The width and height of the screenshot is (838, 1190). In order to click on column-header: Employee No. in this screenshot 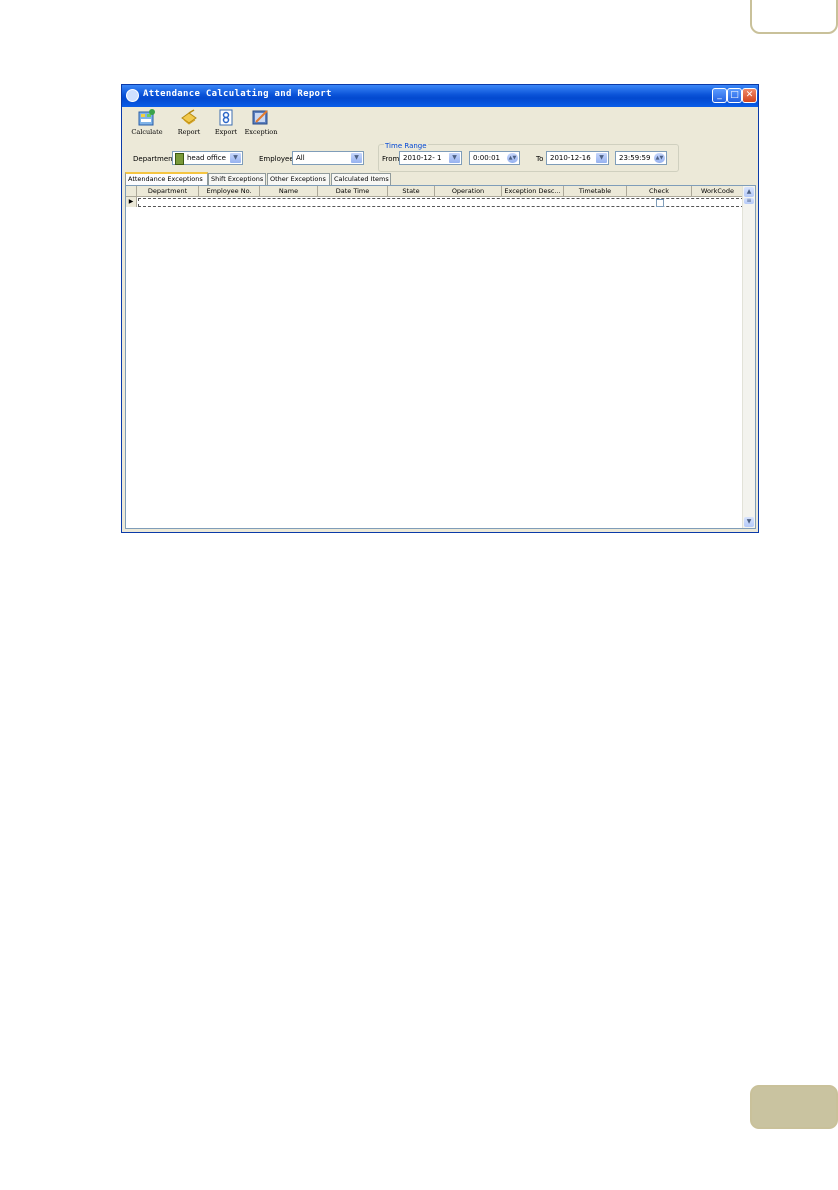, I will do `click(229, 191)`.